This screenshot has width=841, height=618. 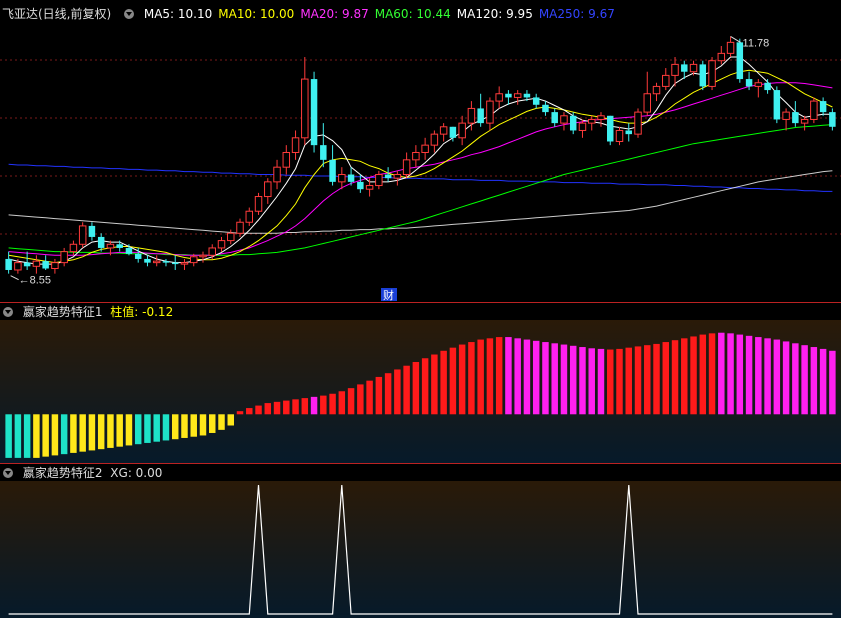 I want to click on panel2-legend: 嬴家趋势特征2 XG: 0.00, so click(x=84, y=473).